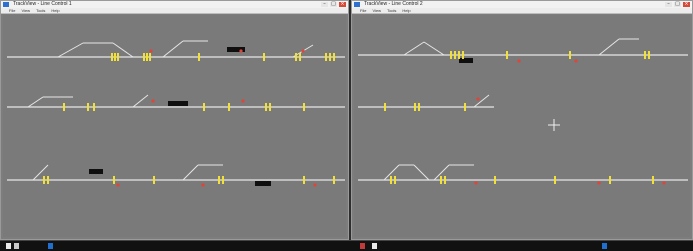 The image size is (693, 251). I want to click on mouse-cursor-icon, so click(554, 125).